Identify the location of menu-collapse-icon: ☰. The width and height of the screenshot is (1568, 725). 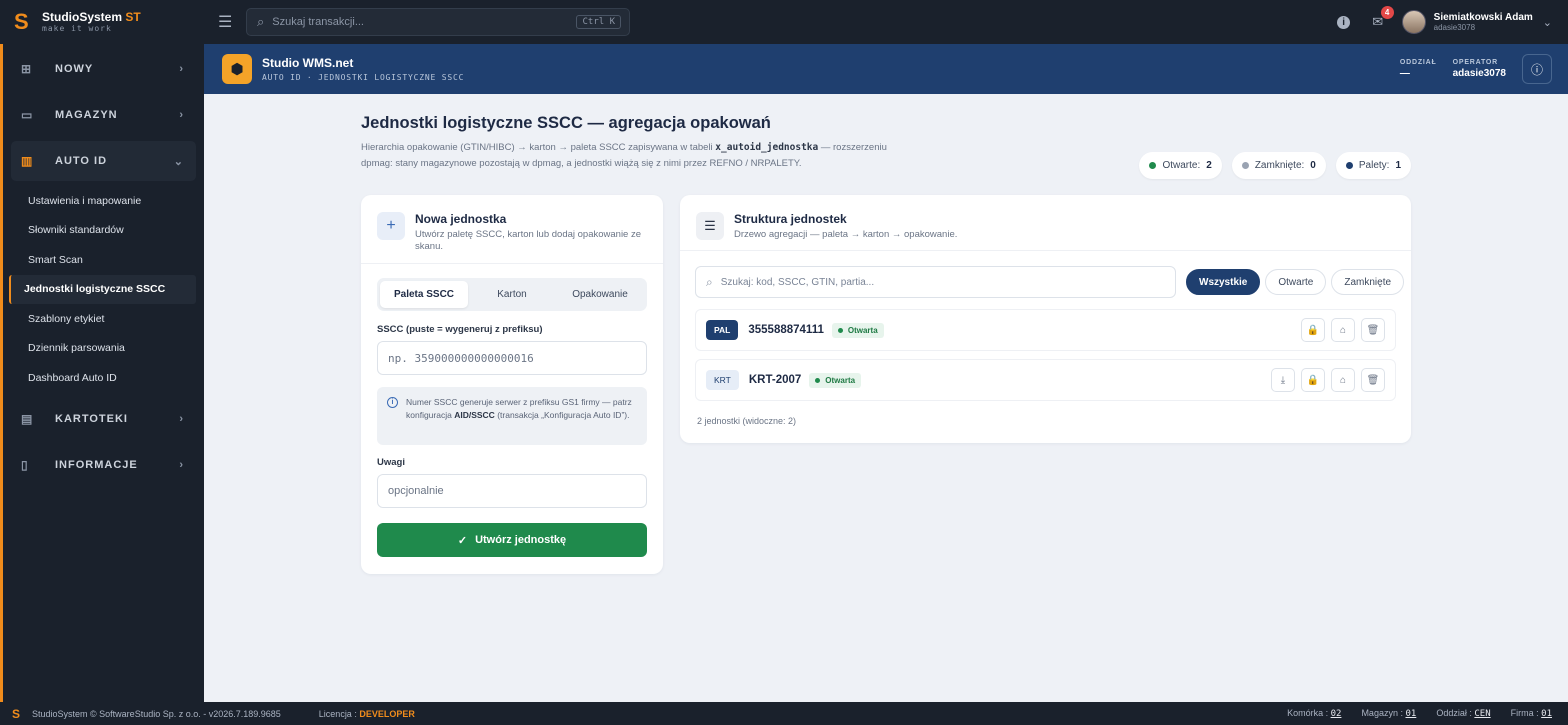
(226, 22).